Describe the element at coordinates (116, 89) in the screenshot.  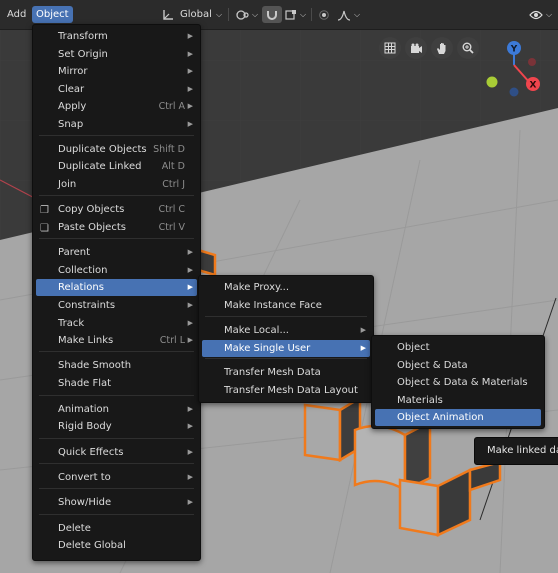
I see `menu-item-clear: Clear ▶` at that location.